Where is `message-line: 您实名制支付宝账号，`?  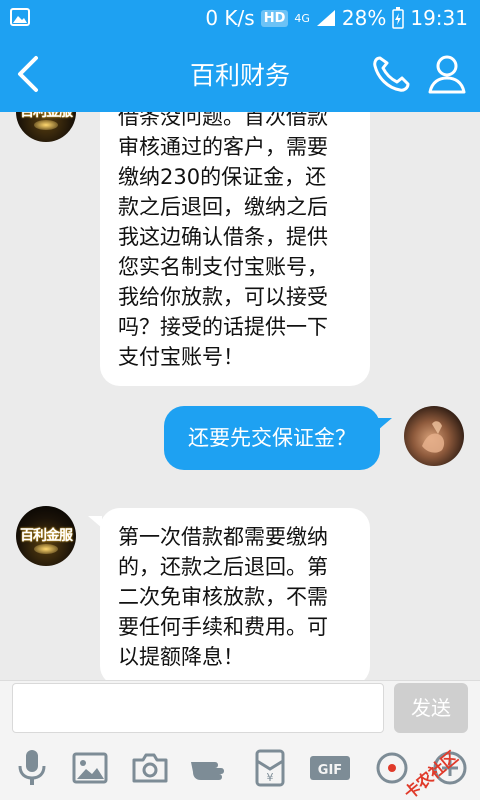
message-line: 您实名制支付宝账号， is located at coordinates (223, 267).